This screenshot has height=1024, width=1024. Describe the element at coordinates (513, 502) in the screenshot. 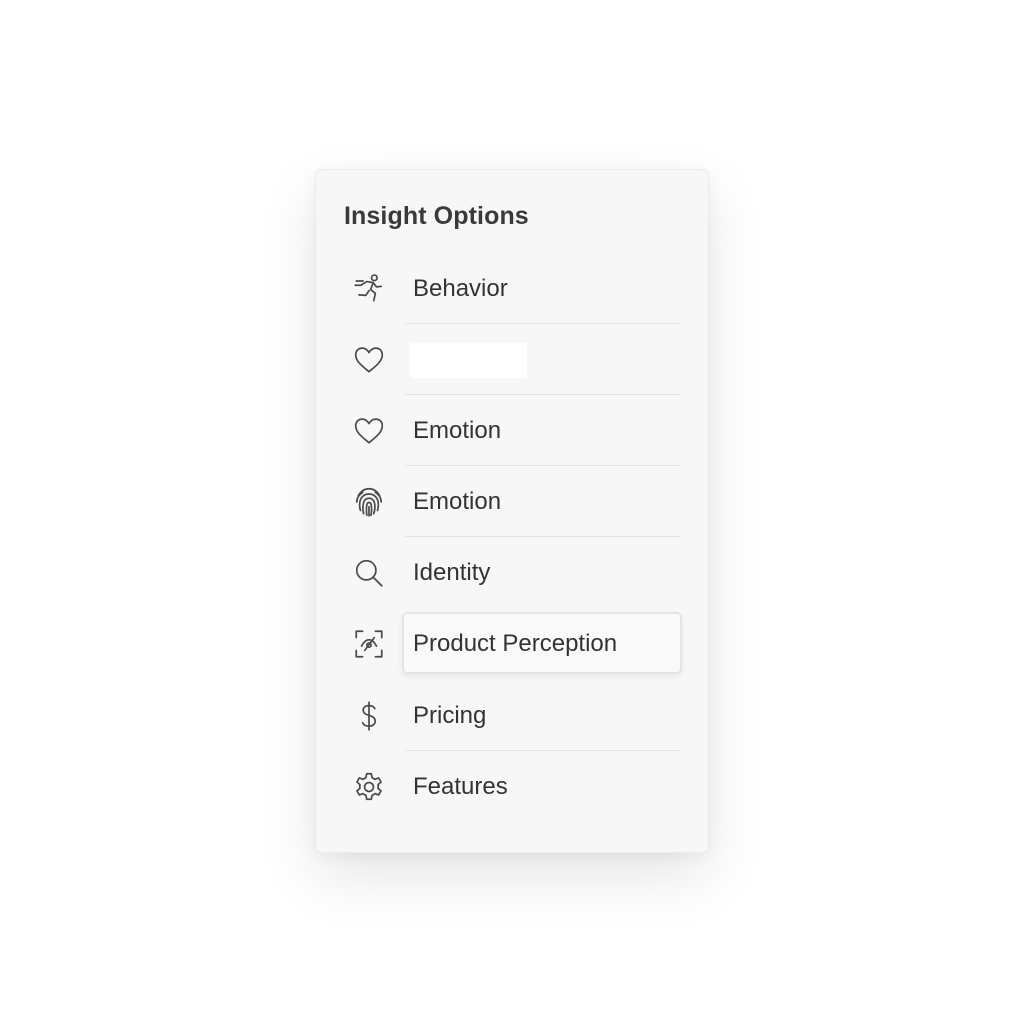

I see `option-emotion-fingerprint: Emotion` at that location.